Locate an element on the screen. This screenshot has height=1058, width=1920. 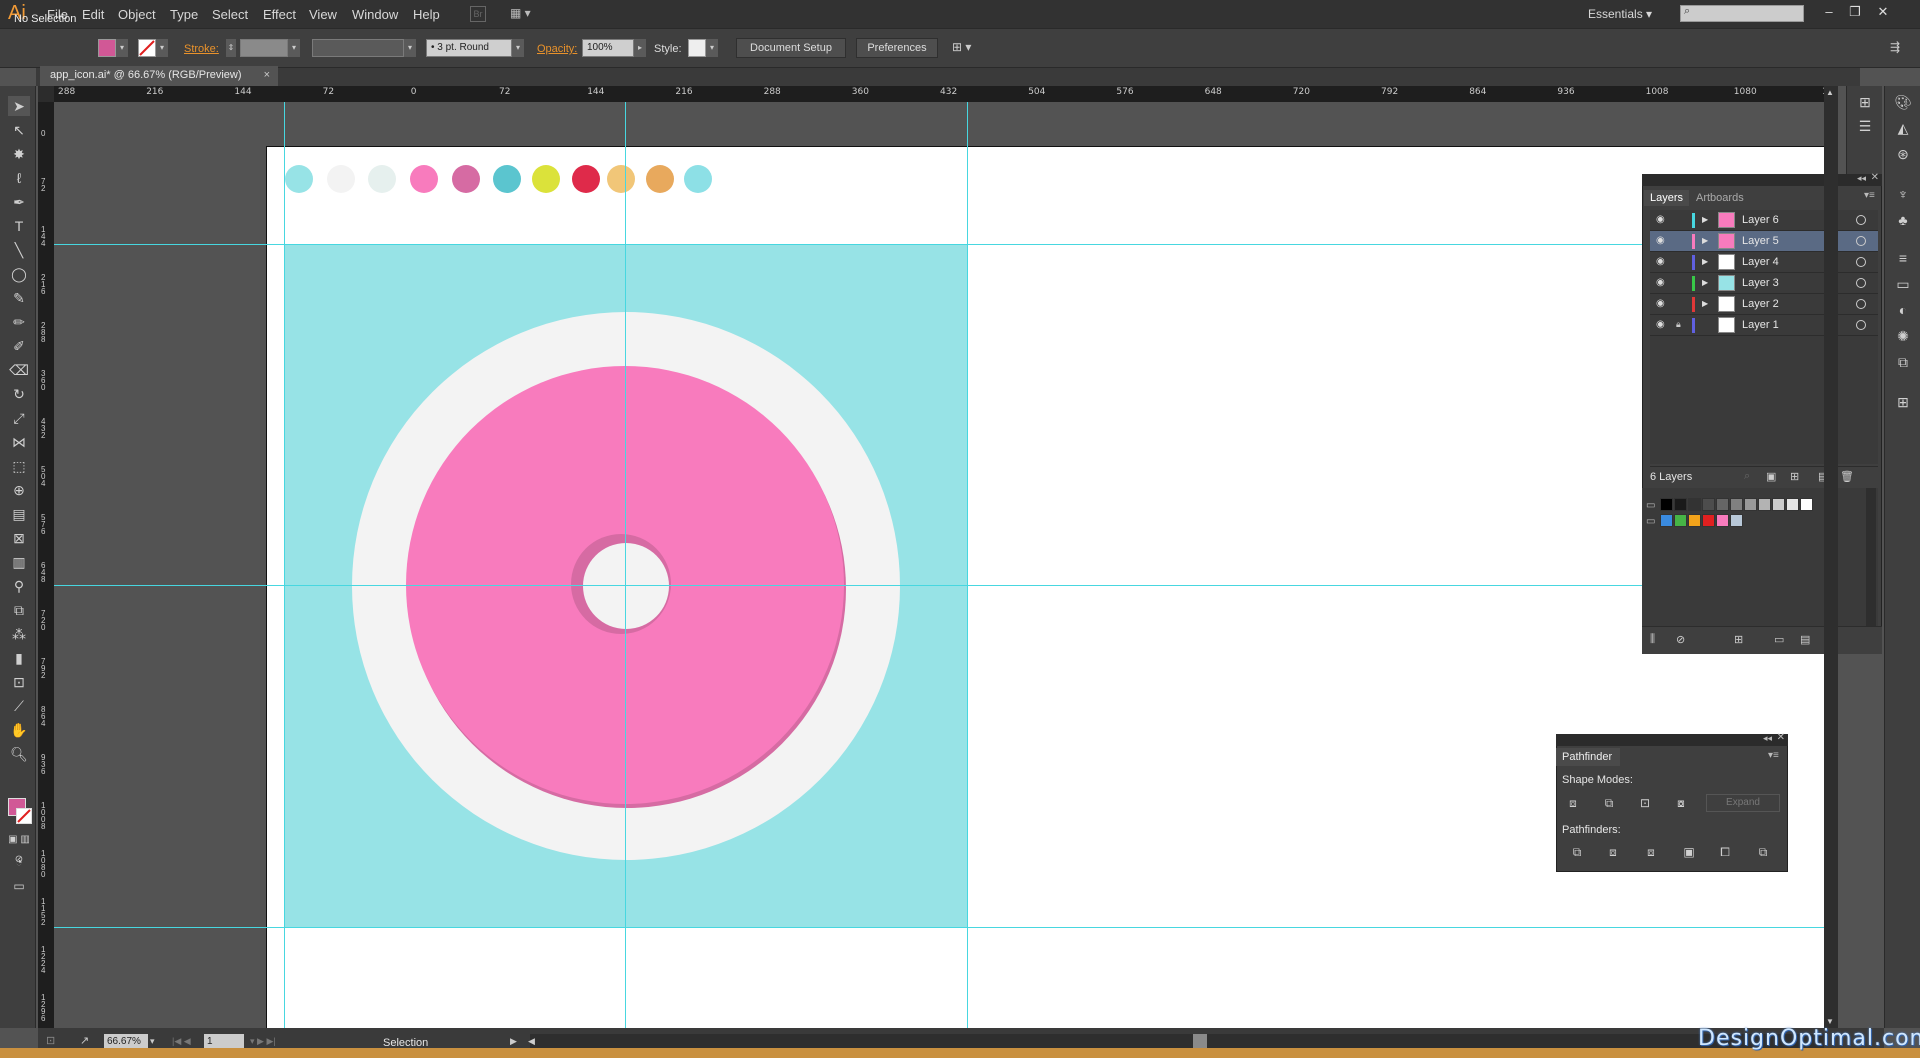
menu-help: Help is located at coordinates (426, 14).